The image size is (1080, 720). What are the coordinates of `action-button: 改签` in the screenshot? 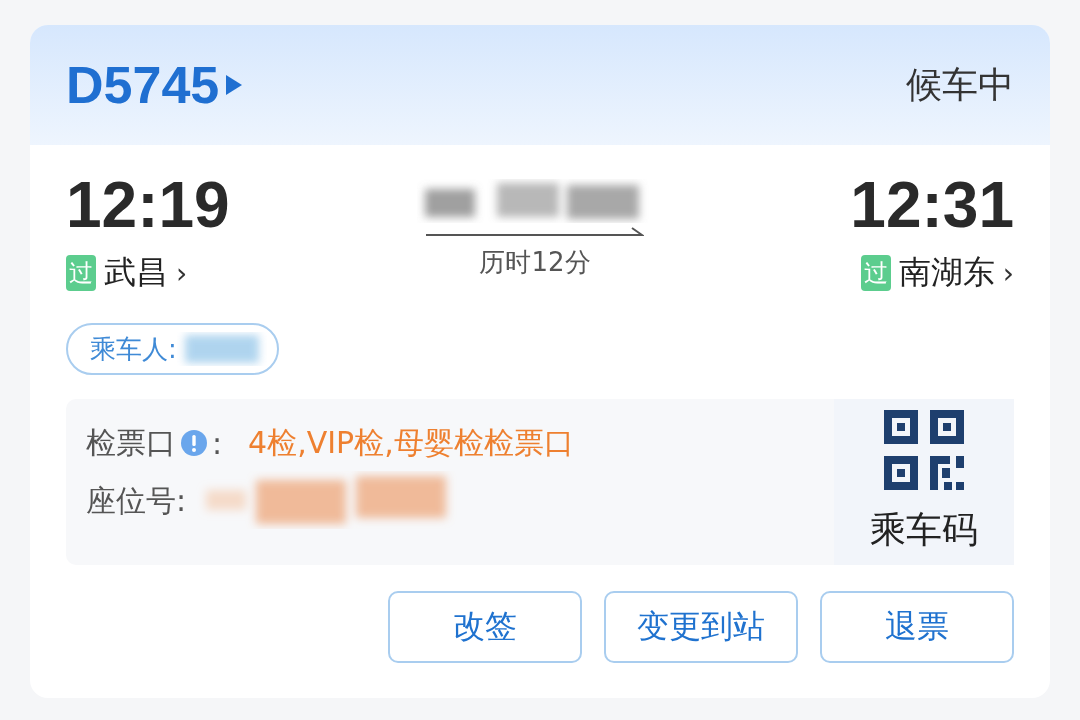 It's located at (485, 627).